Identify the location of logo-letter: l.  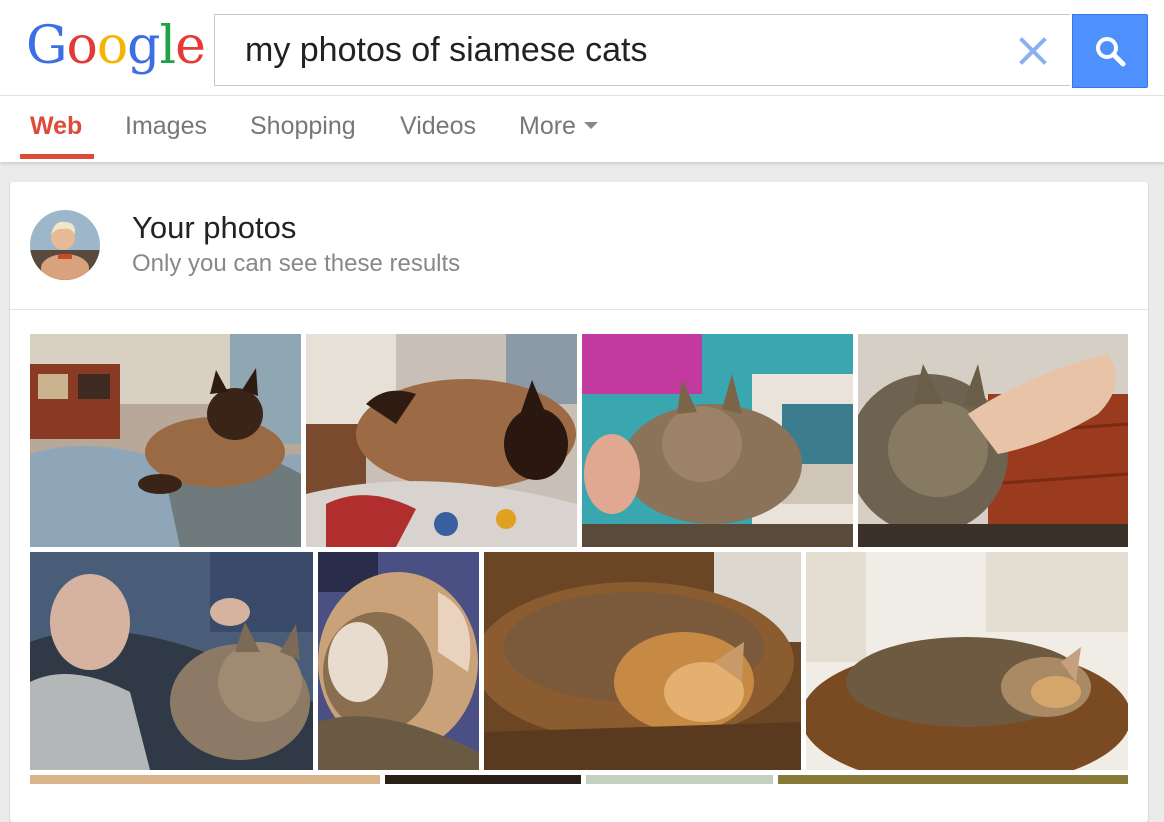
(167, 46).